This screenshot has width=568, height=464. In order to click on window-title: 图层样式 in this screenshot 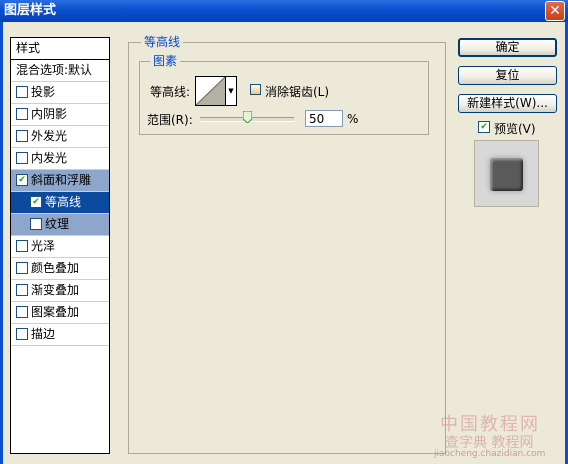, I will do `click(30, 10)`.